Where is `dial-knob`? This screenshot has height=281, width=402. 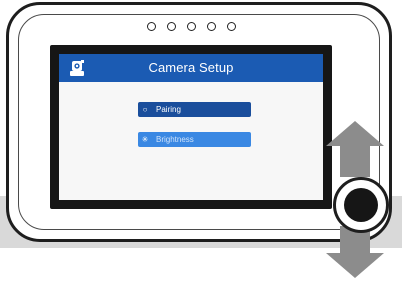 dial-knob is located at coordinates (361, 205).